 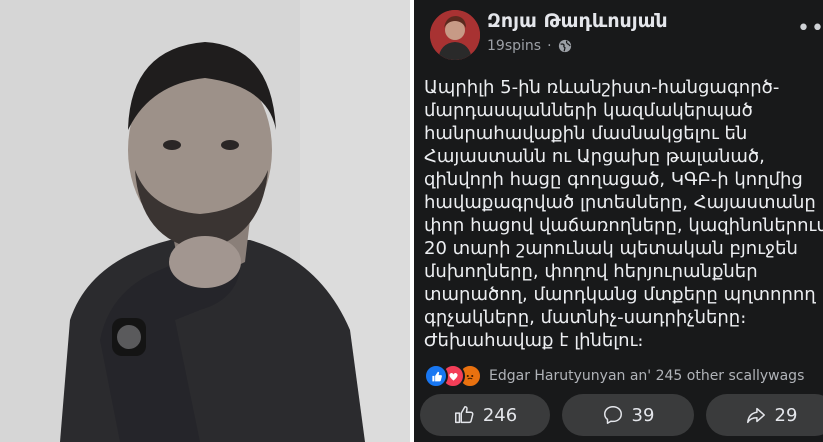 I want to click on post-text-line: հանրահավաքին մասնակցելու են, so click(x=586, y=133).